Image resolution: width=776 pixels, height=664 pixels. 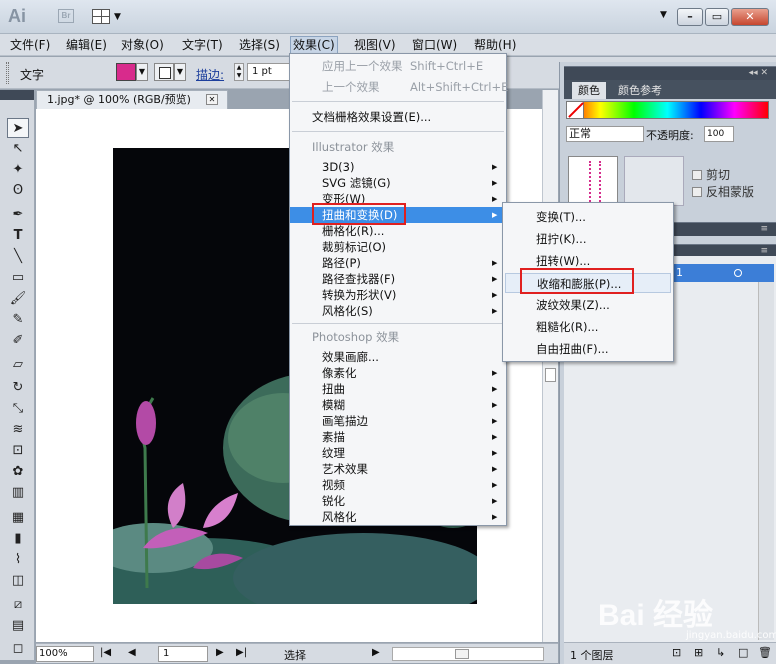 What do you see at coordinates (65, 654) in the screenshot?
I see `zoom-select: 100%` at bounding box center [65, 654].